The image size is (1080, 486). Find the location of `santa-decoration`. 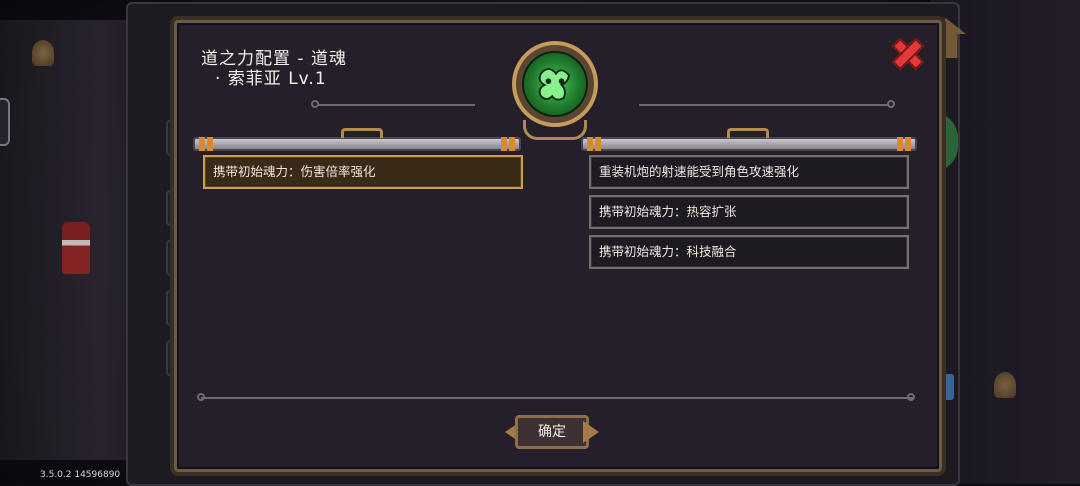

santa-decoration is located at coordinates (76, 248).